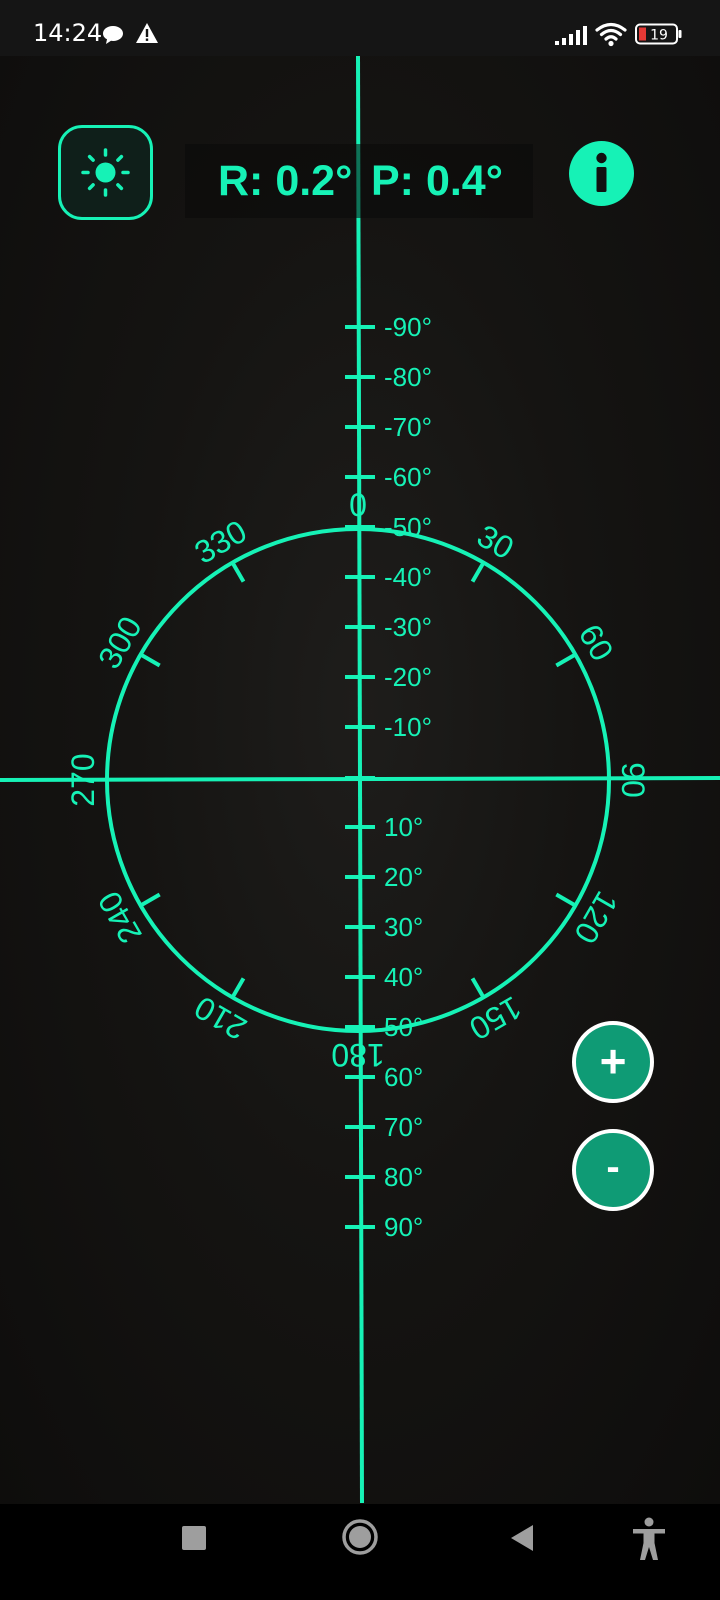 The image size is (720, 1600). Describe the element at coordinates (495, 1018) in the screenshot. I see `dial-label: 150` at that location.